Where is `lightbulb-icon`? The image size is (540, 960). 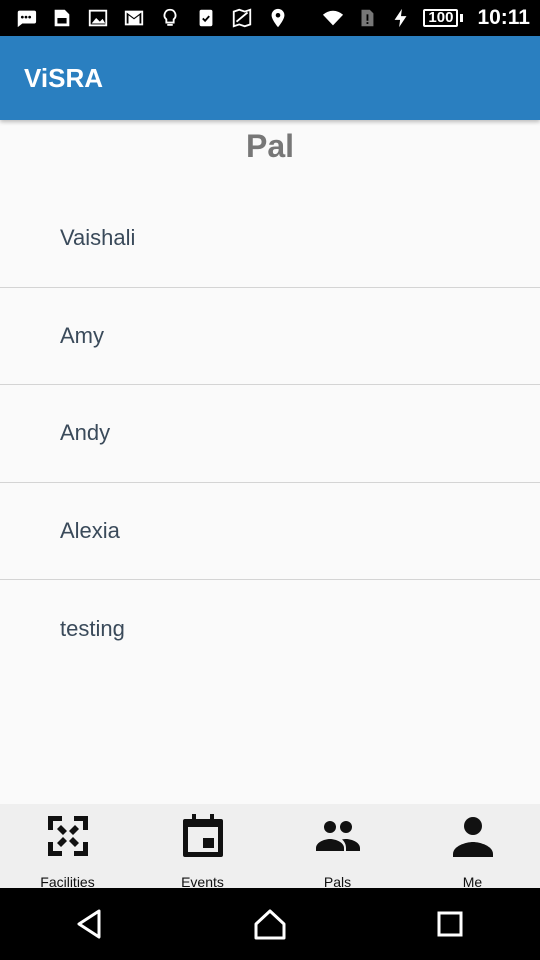
lightbulb-icon is located at coordinates (170, 18).